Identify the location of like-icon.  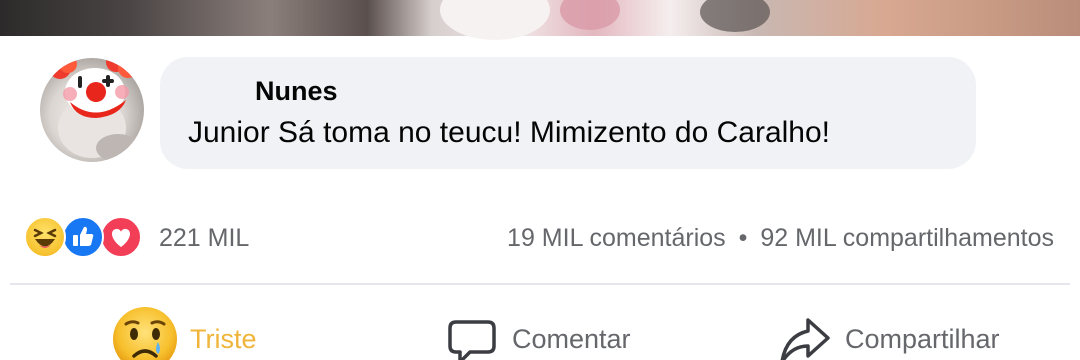
(83, 237).